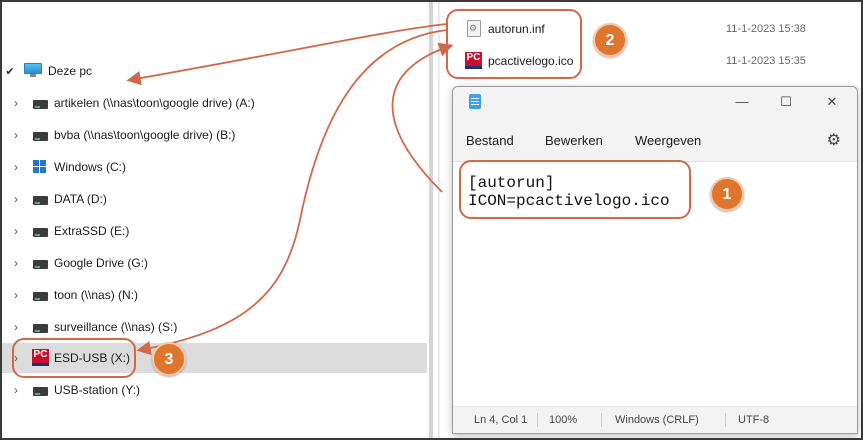 The height and width of the screenshot is (440, 863). What do you see at coordinates (70, 71) in the screenshot?
I see `tree-item-label: Deze pc` at bounding box center [70, 71].